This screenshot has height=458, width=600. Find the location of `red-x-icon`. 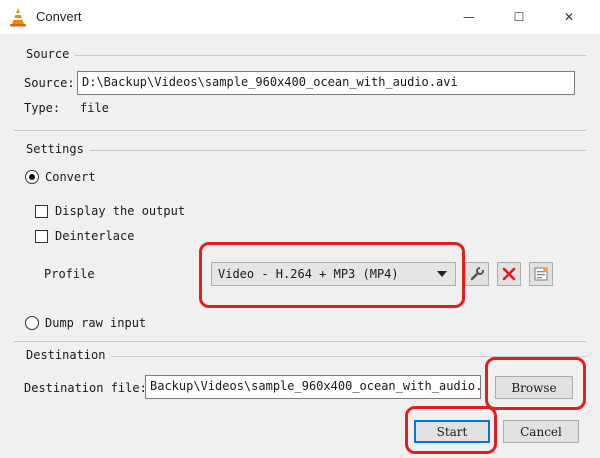

red-x-icon is located at coordinates (509, 274).